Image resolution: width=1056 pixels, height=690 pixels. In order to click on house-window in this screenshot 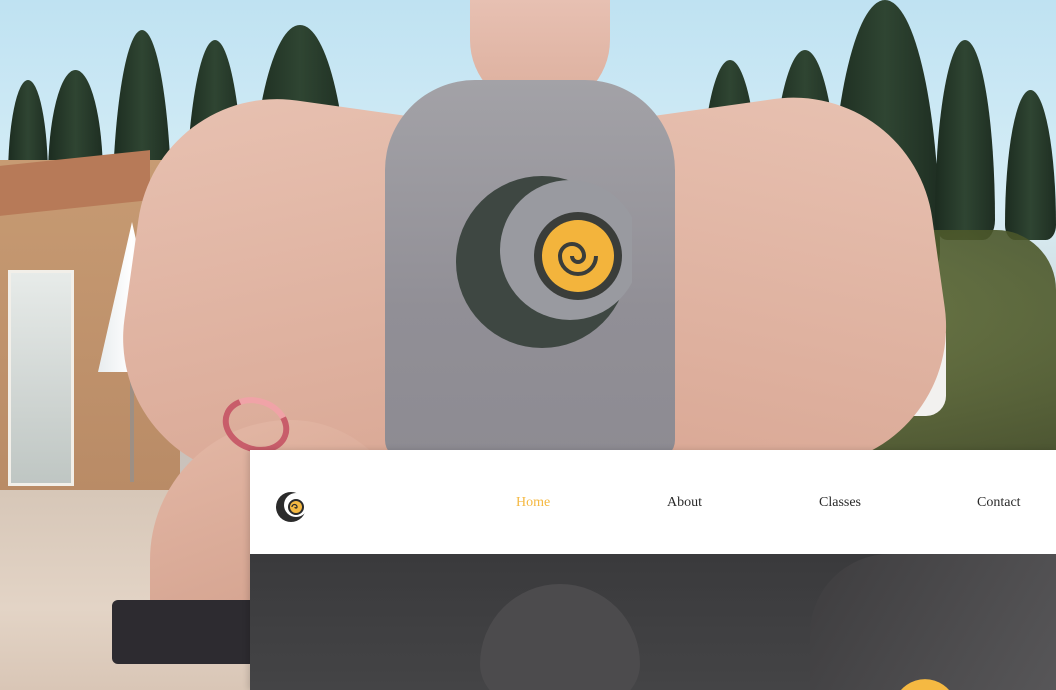, I will do `click(41, 378)`.